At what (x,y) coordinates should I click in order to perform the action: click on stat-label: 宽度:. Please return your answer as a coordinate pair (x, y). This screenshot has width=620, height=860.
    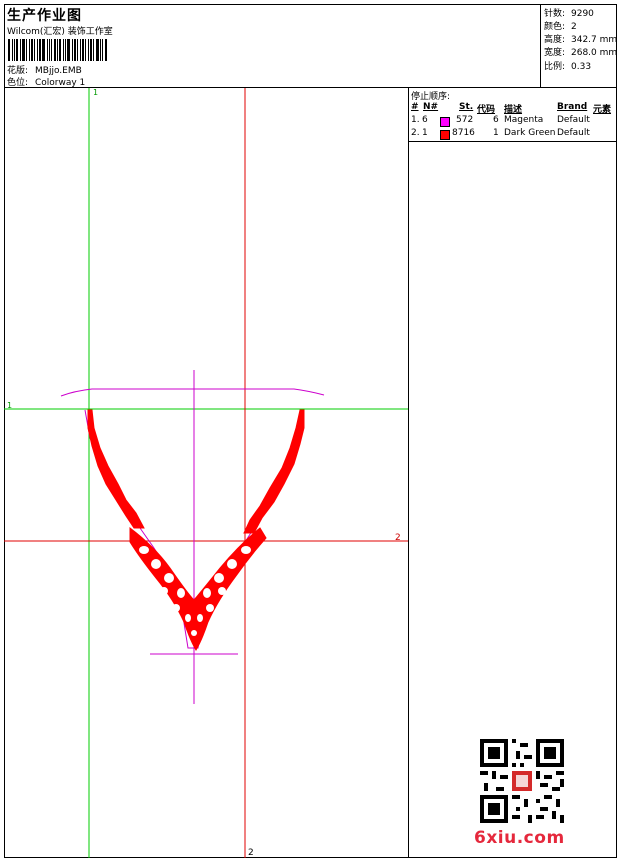
    Looking at the image, I should click on (555, 53).